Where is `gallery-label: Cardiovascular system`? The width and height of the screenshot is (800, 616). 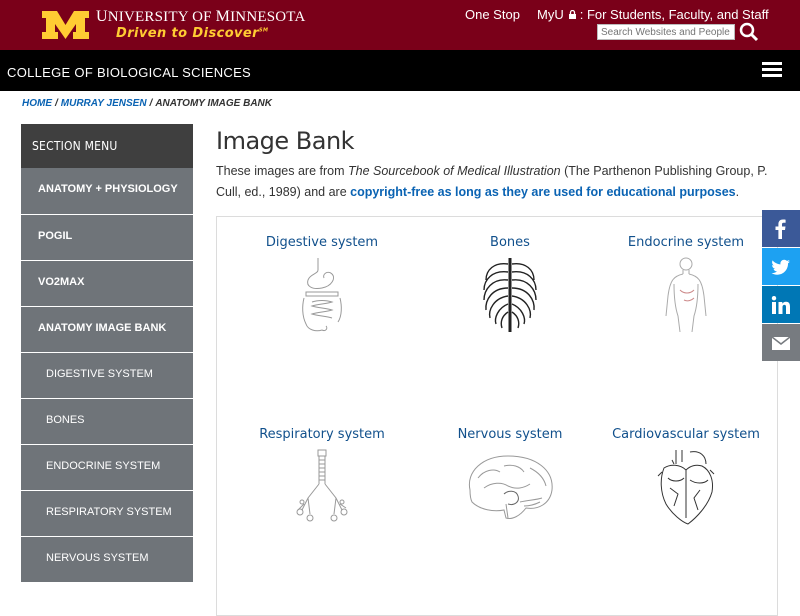
gallery-label: Cardiovascular system is located at coordinates (686, 434).